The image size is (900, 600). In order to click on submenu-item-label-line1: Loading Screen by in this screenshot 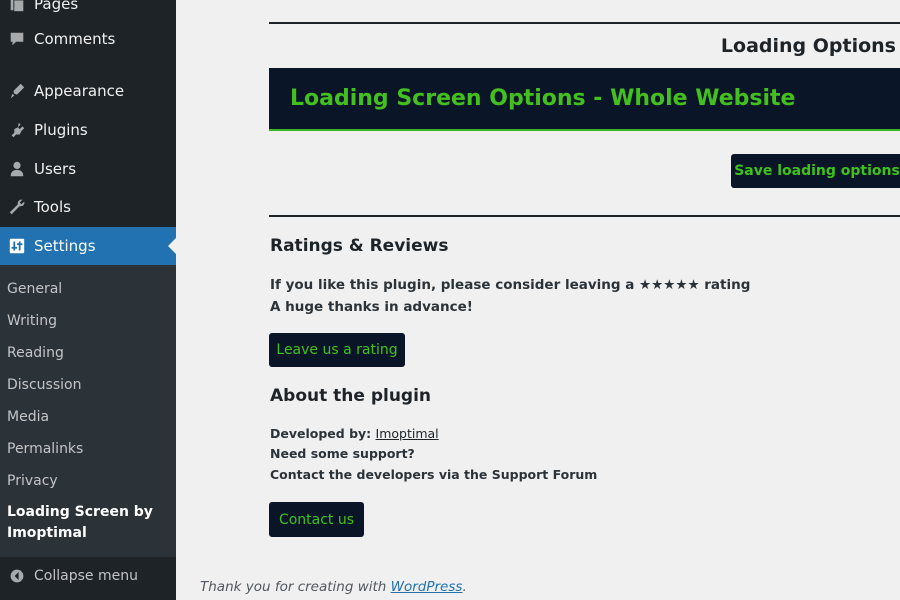, I will do `click(80, 512)`.